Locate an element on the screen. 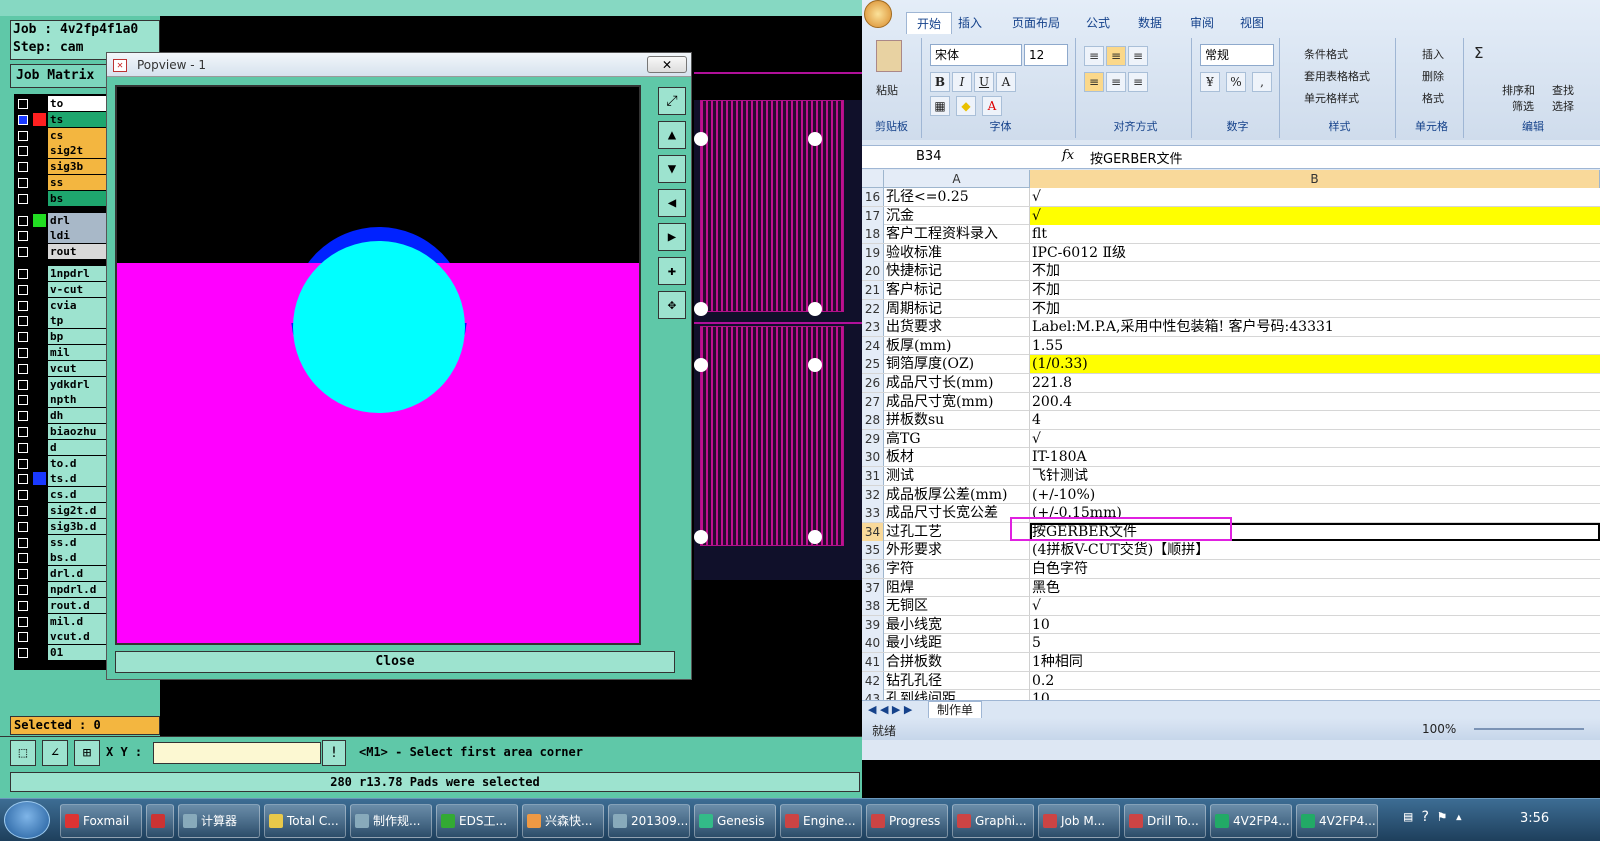  bold-button: B is located at coordinates (940, 82).